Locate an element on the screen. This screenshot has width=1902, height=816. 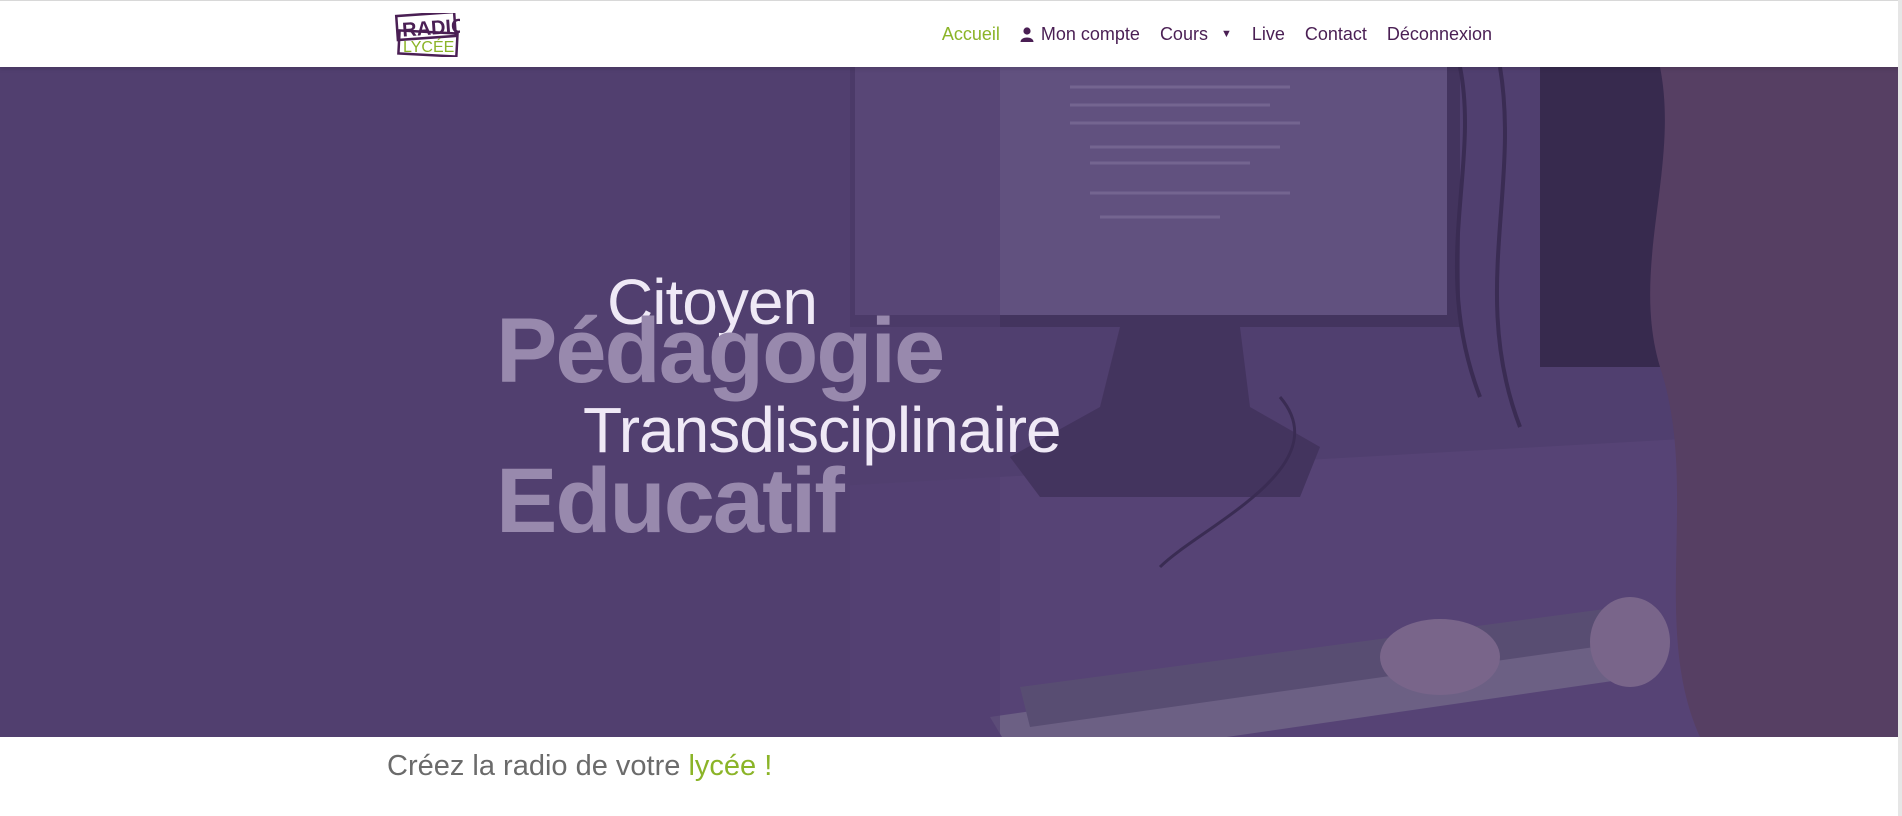
nav-contact-label: Contact is located at coordinates (1335, 33).